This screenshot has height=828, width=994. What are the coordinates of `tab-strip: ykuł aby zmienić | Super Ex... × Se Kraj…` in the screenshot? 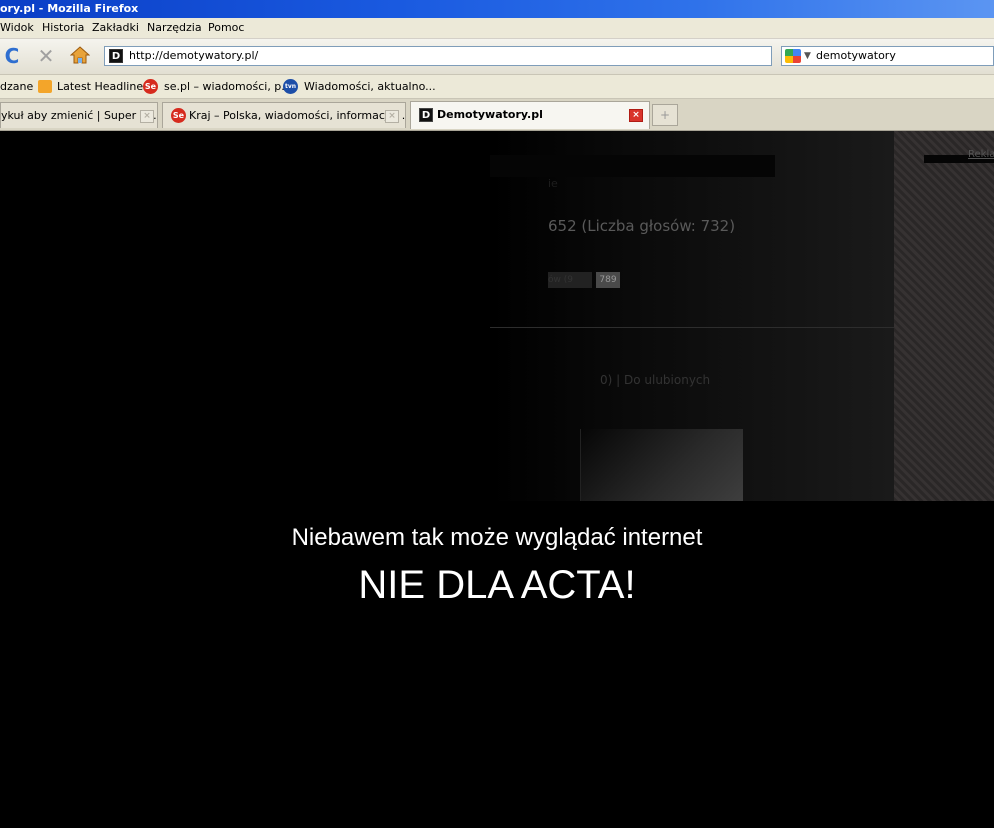 It's located at (497, 115).